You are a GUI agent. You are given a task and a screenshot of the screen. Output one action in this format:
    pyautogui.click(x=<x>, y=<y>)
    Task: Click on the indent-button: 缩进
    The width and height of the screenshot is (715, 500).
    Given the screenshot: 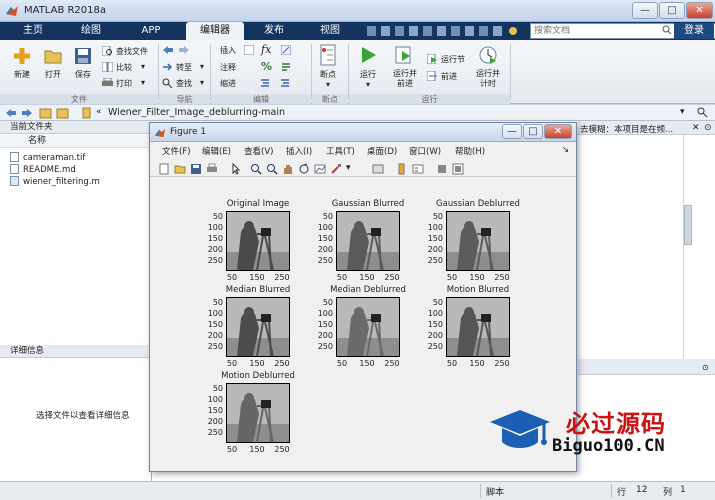 What is the action you would take?
    pyautogui.click(x=228, y=83)
    